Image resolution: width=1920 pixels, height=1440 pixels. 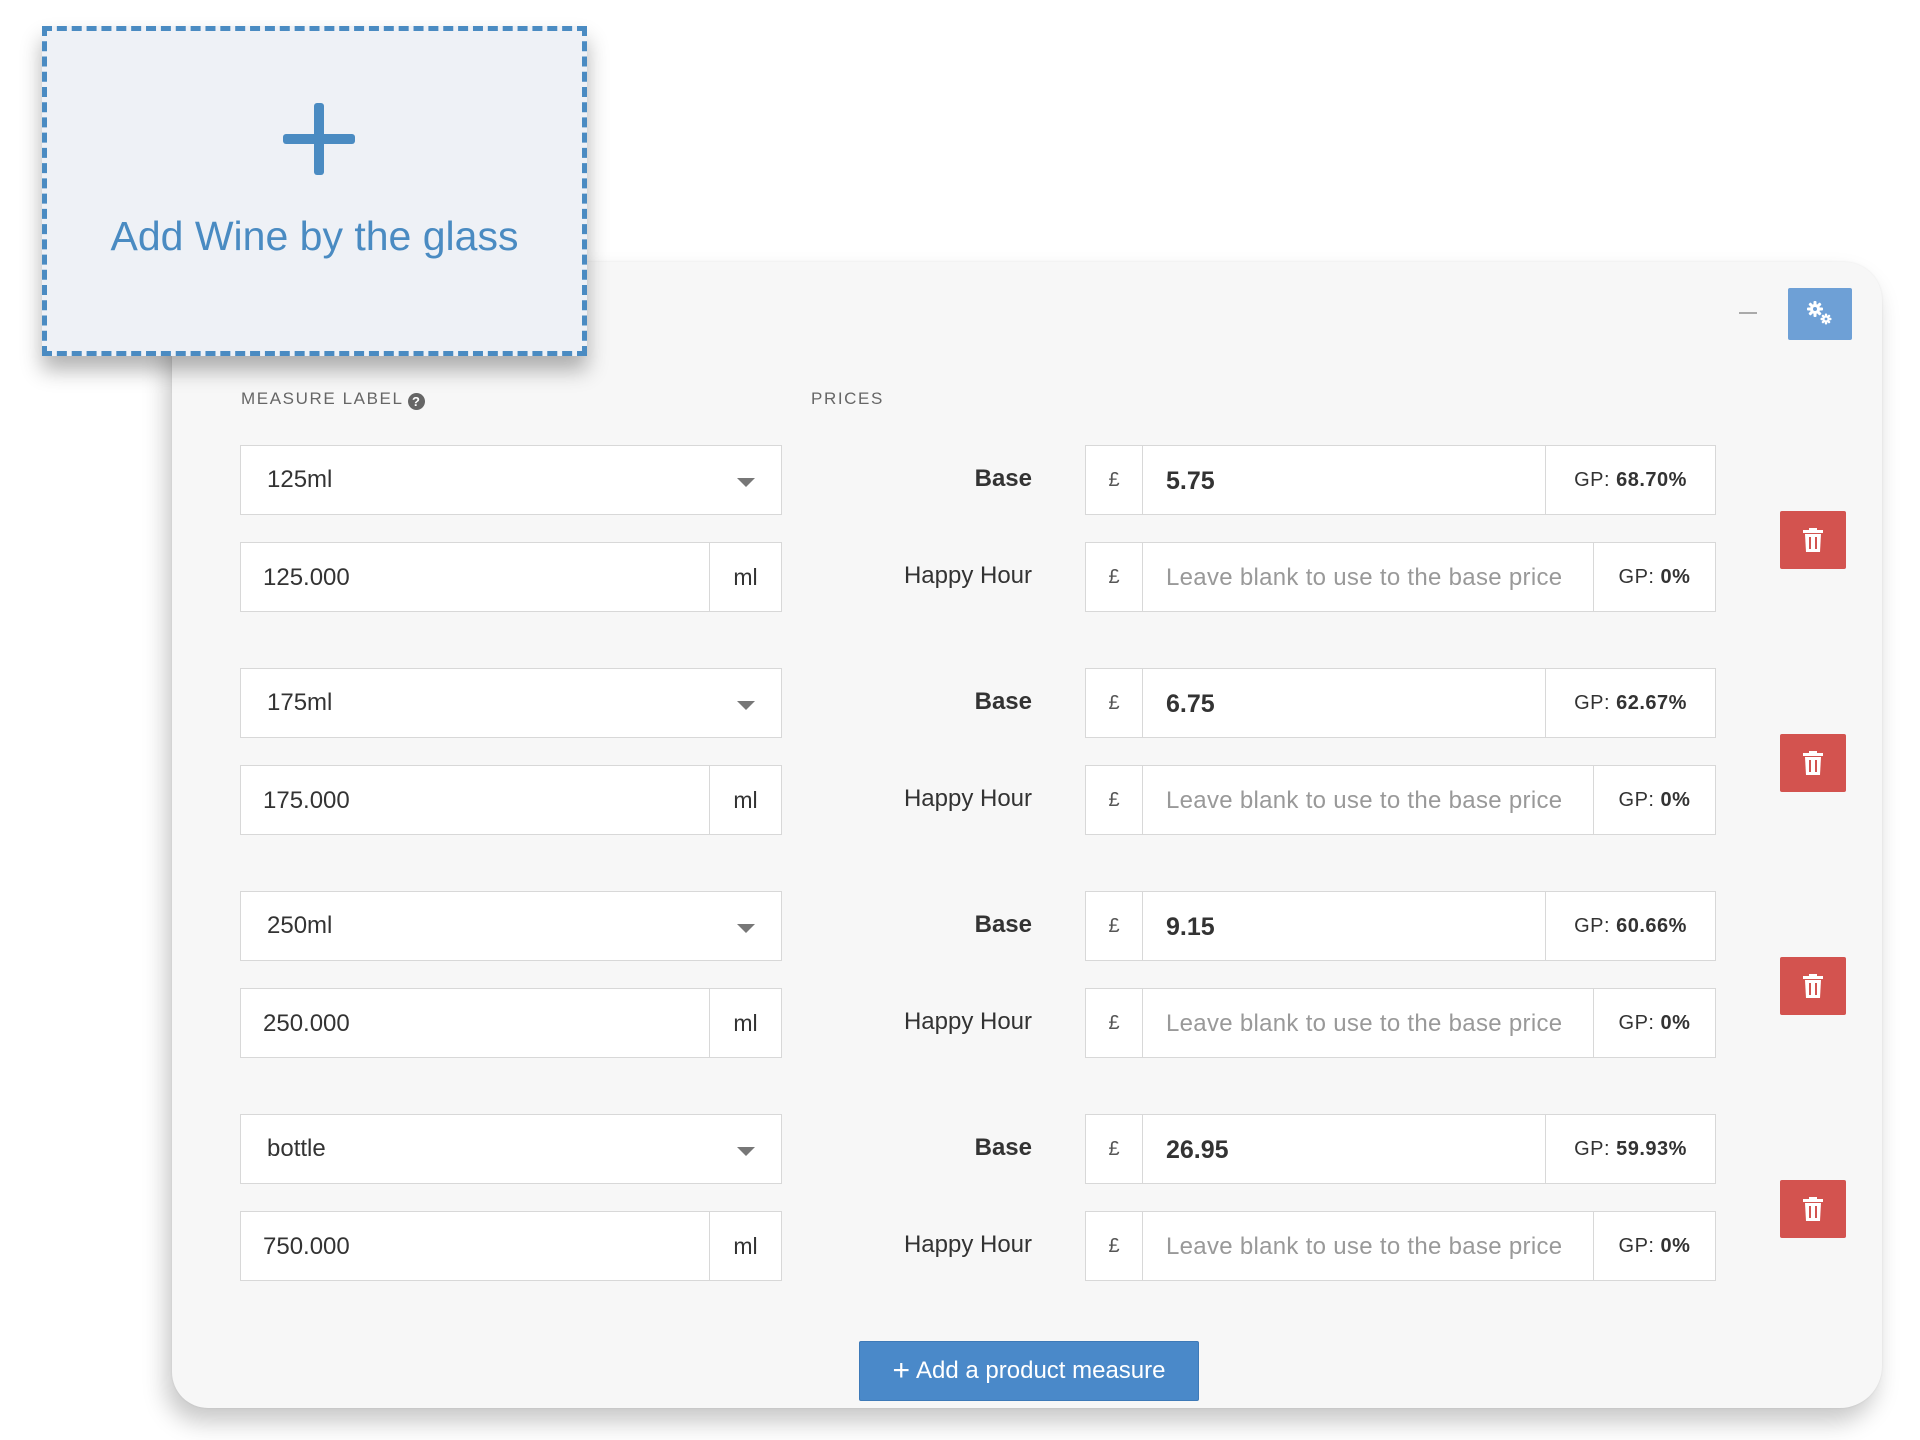 I want to click on measure-label-select: 175ml, so click(x=511, y=703).